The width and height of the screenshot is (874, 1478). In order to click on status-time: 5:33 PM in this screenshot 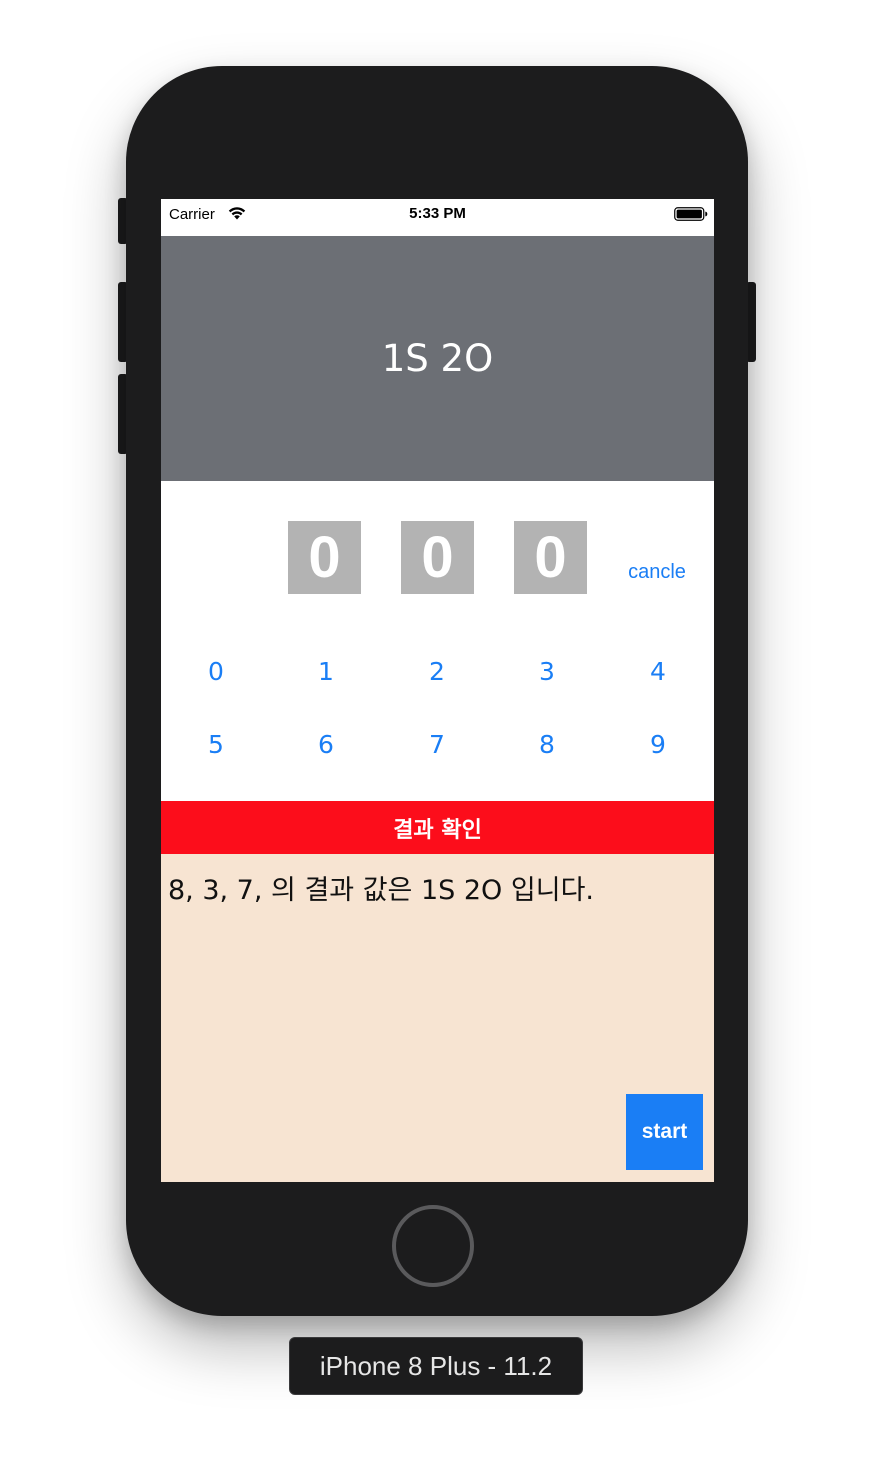, I will do `click(437, 213)`.